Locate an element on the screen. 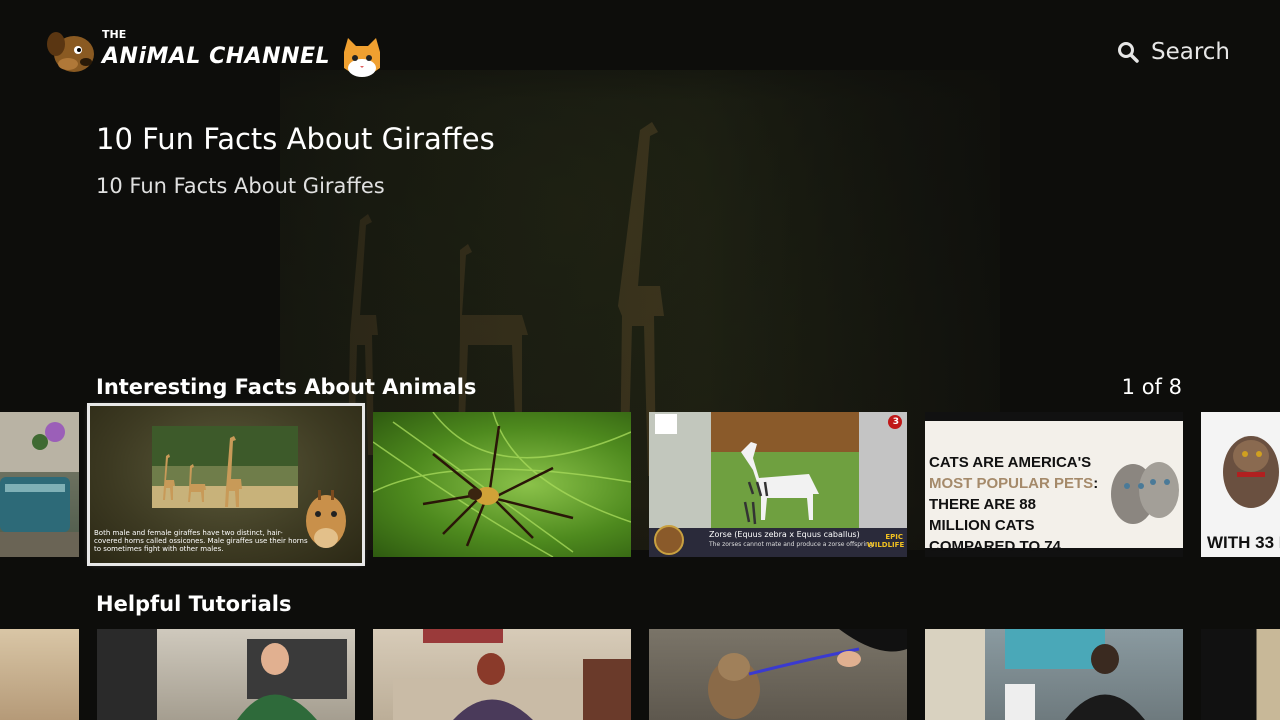  woman-couch-thumbnail is located at coordinates (512, 674).